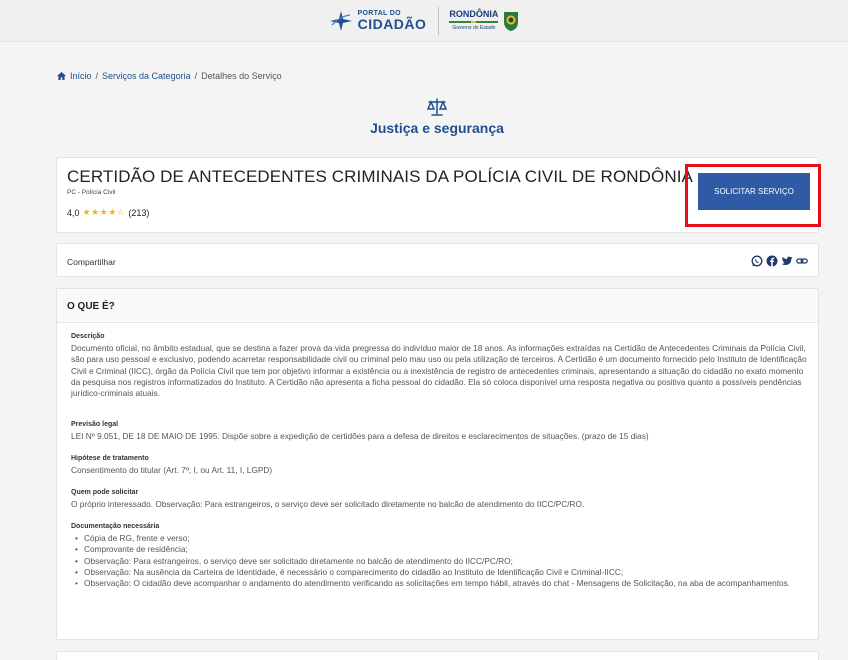 Image resolution: width=848 pixels, height=660 pixels. Describe the element at coordinates (104, 212) in the screenshot. I see `rating-stars-icon: ★★★★☆` at that location.